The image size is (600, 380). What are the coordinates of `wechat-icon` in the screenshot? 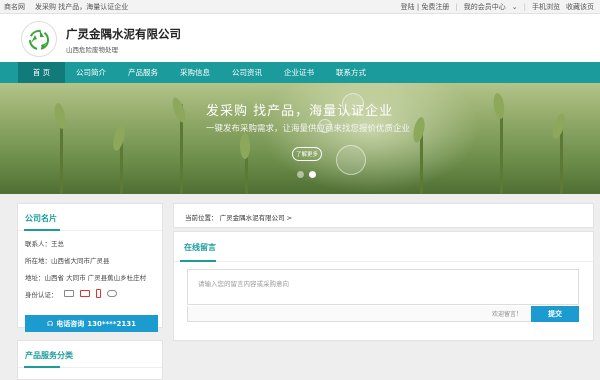 It's located at (111, 293).